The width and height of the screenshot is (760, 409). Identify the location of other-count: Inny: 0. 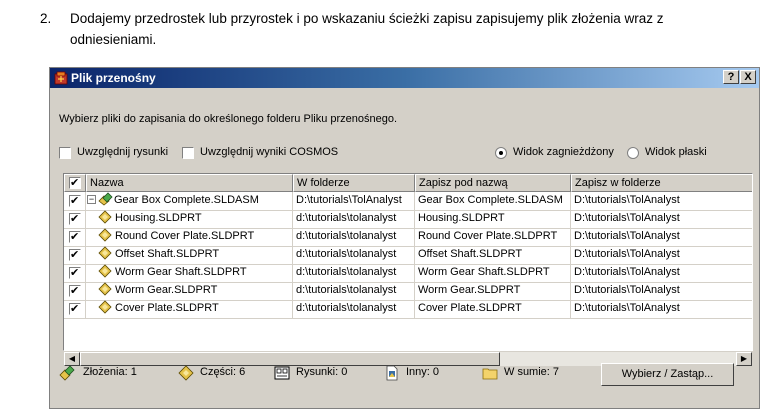
(423, 372).